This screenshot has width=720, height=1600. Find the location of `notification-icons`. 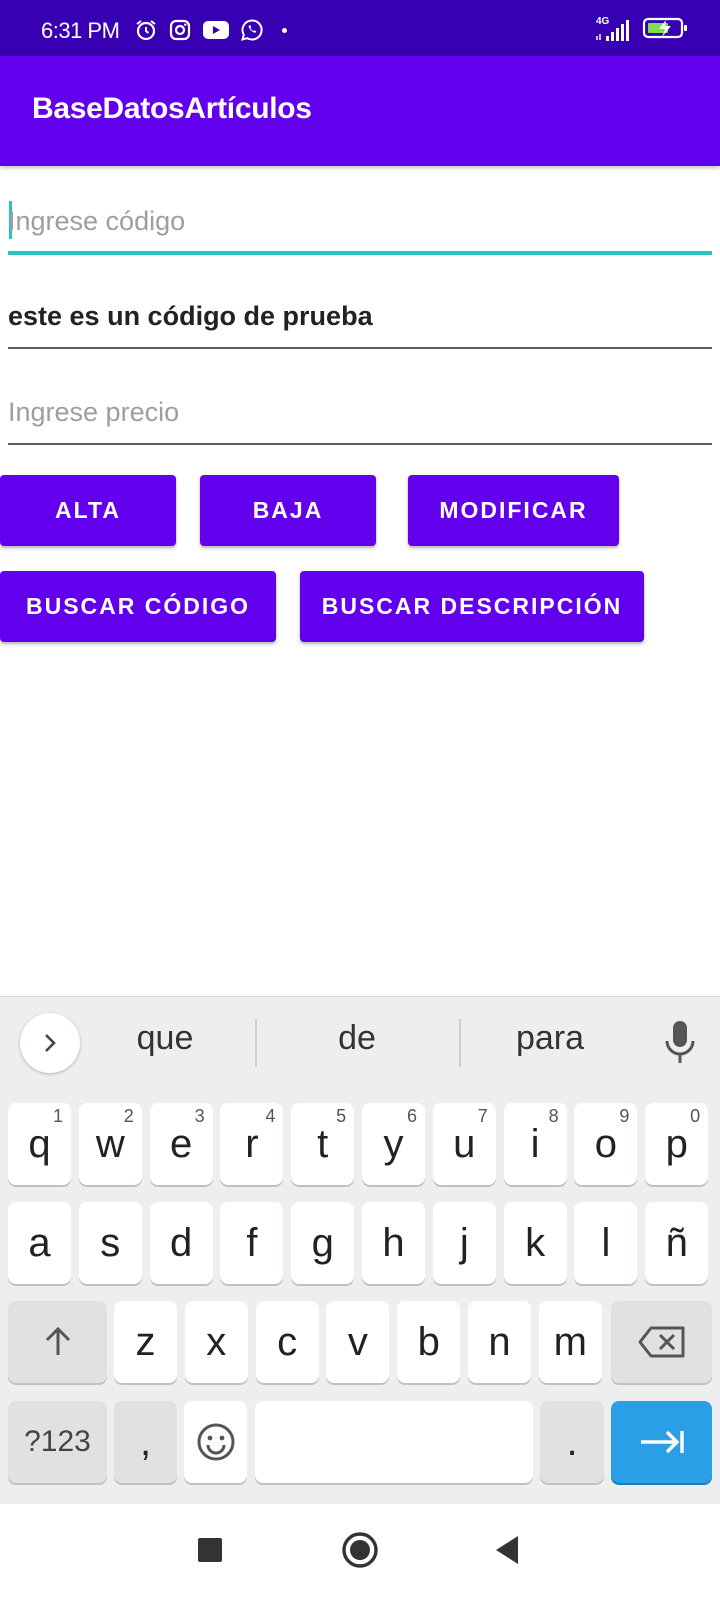

notification-icons is located at coordinates (210, 30).